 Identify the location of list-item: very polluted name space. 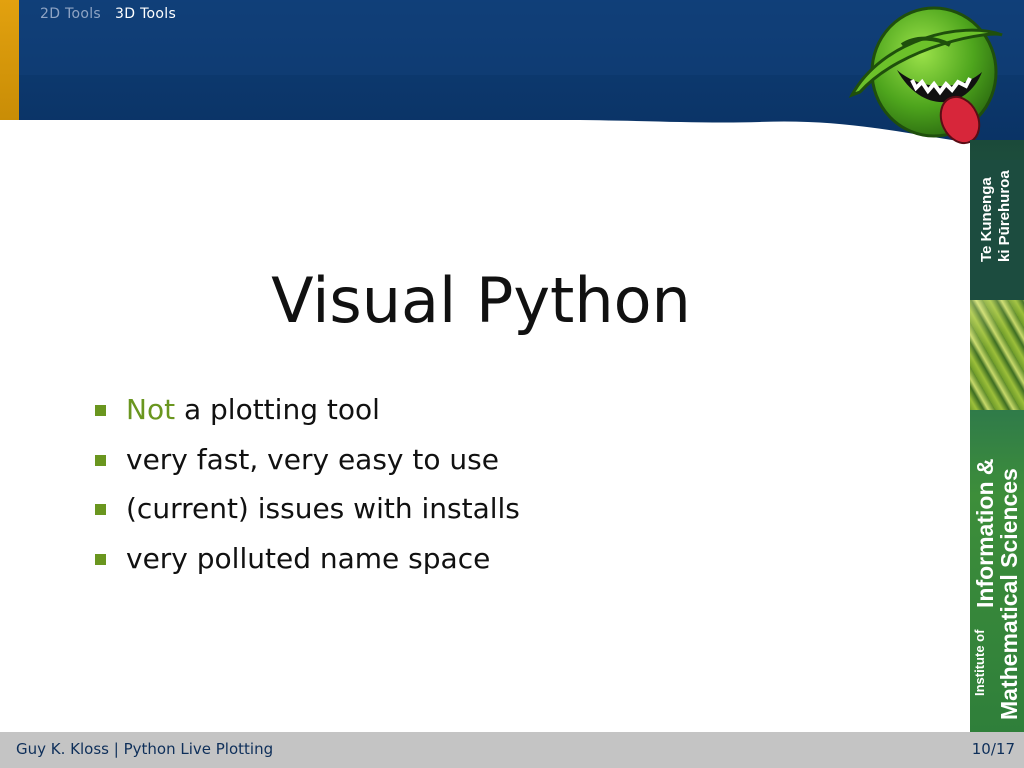
(307, 564).